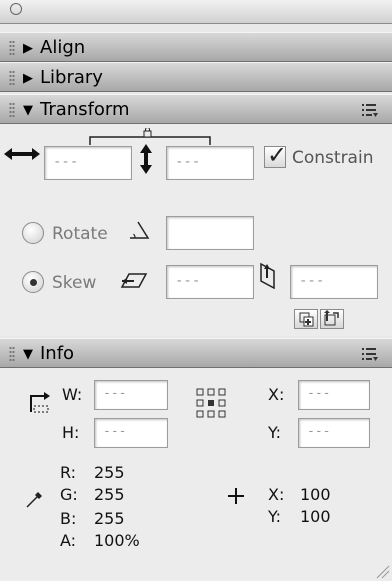  I want to click on info-r-label: R:, so click(68, 472).